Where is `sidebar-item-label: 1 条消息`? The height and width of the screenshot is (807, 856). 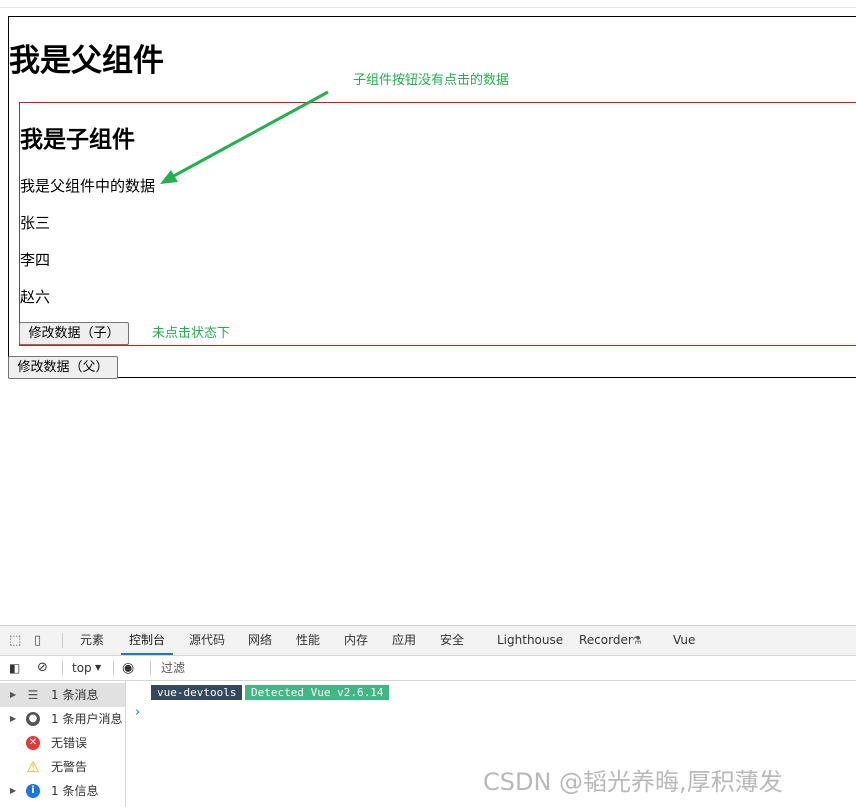
sidebar-item-label: 1 条消息 is located at coordinates (75, 695).